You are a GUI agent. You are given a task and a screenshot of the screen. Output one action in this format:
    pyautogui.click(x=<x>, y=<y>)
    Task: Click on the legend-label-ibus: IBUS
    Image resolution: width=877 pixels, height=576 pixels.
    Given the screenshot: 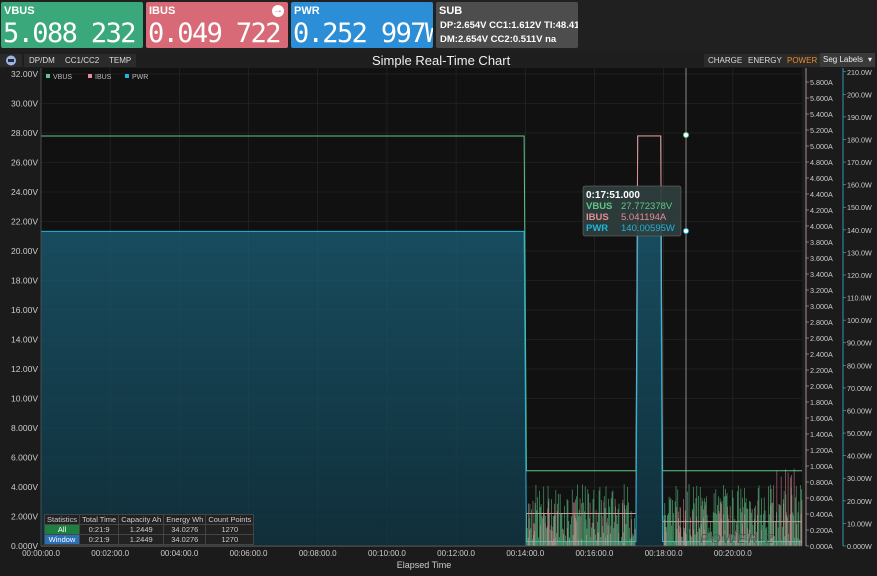 What is the action you would take?
    pyautogui.click(x=103, y=77)
    